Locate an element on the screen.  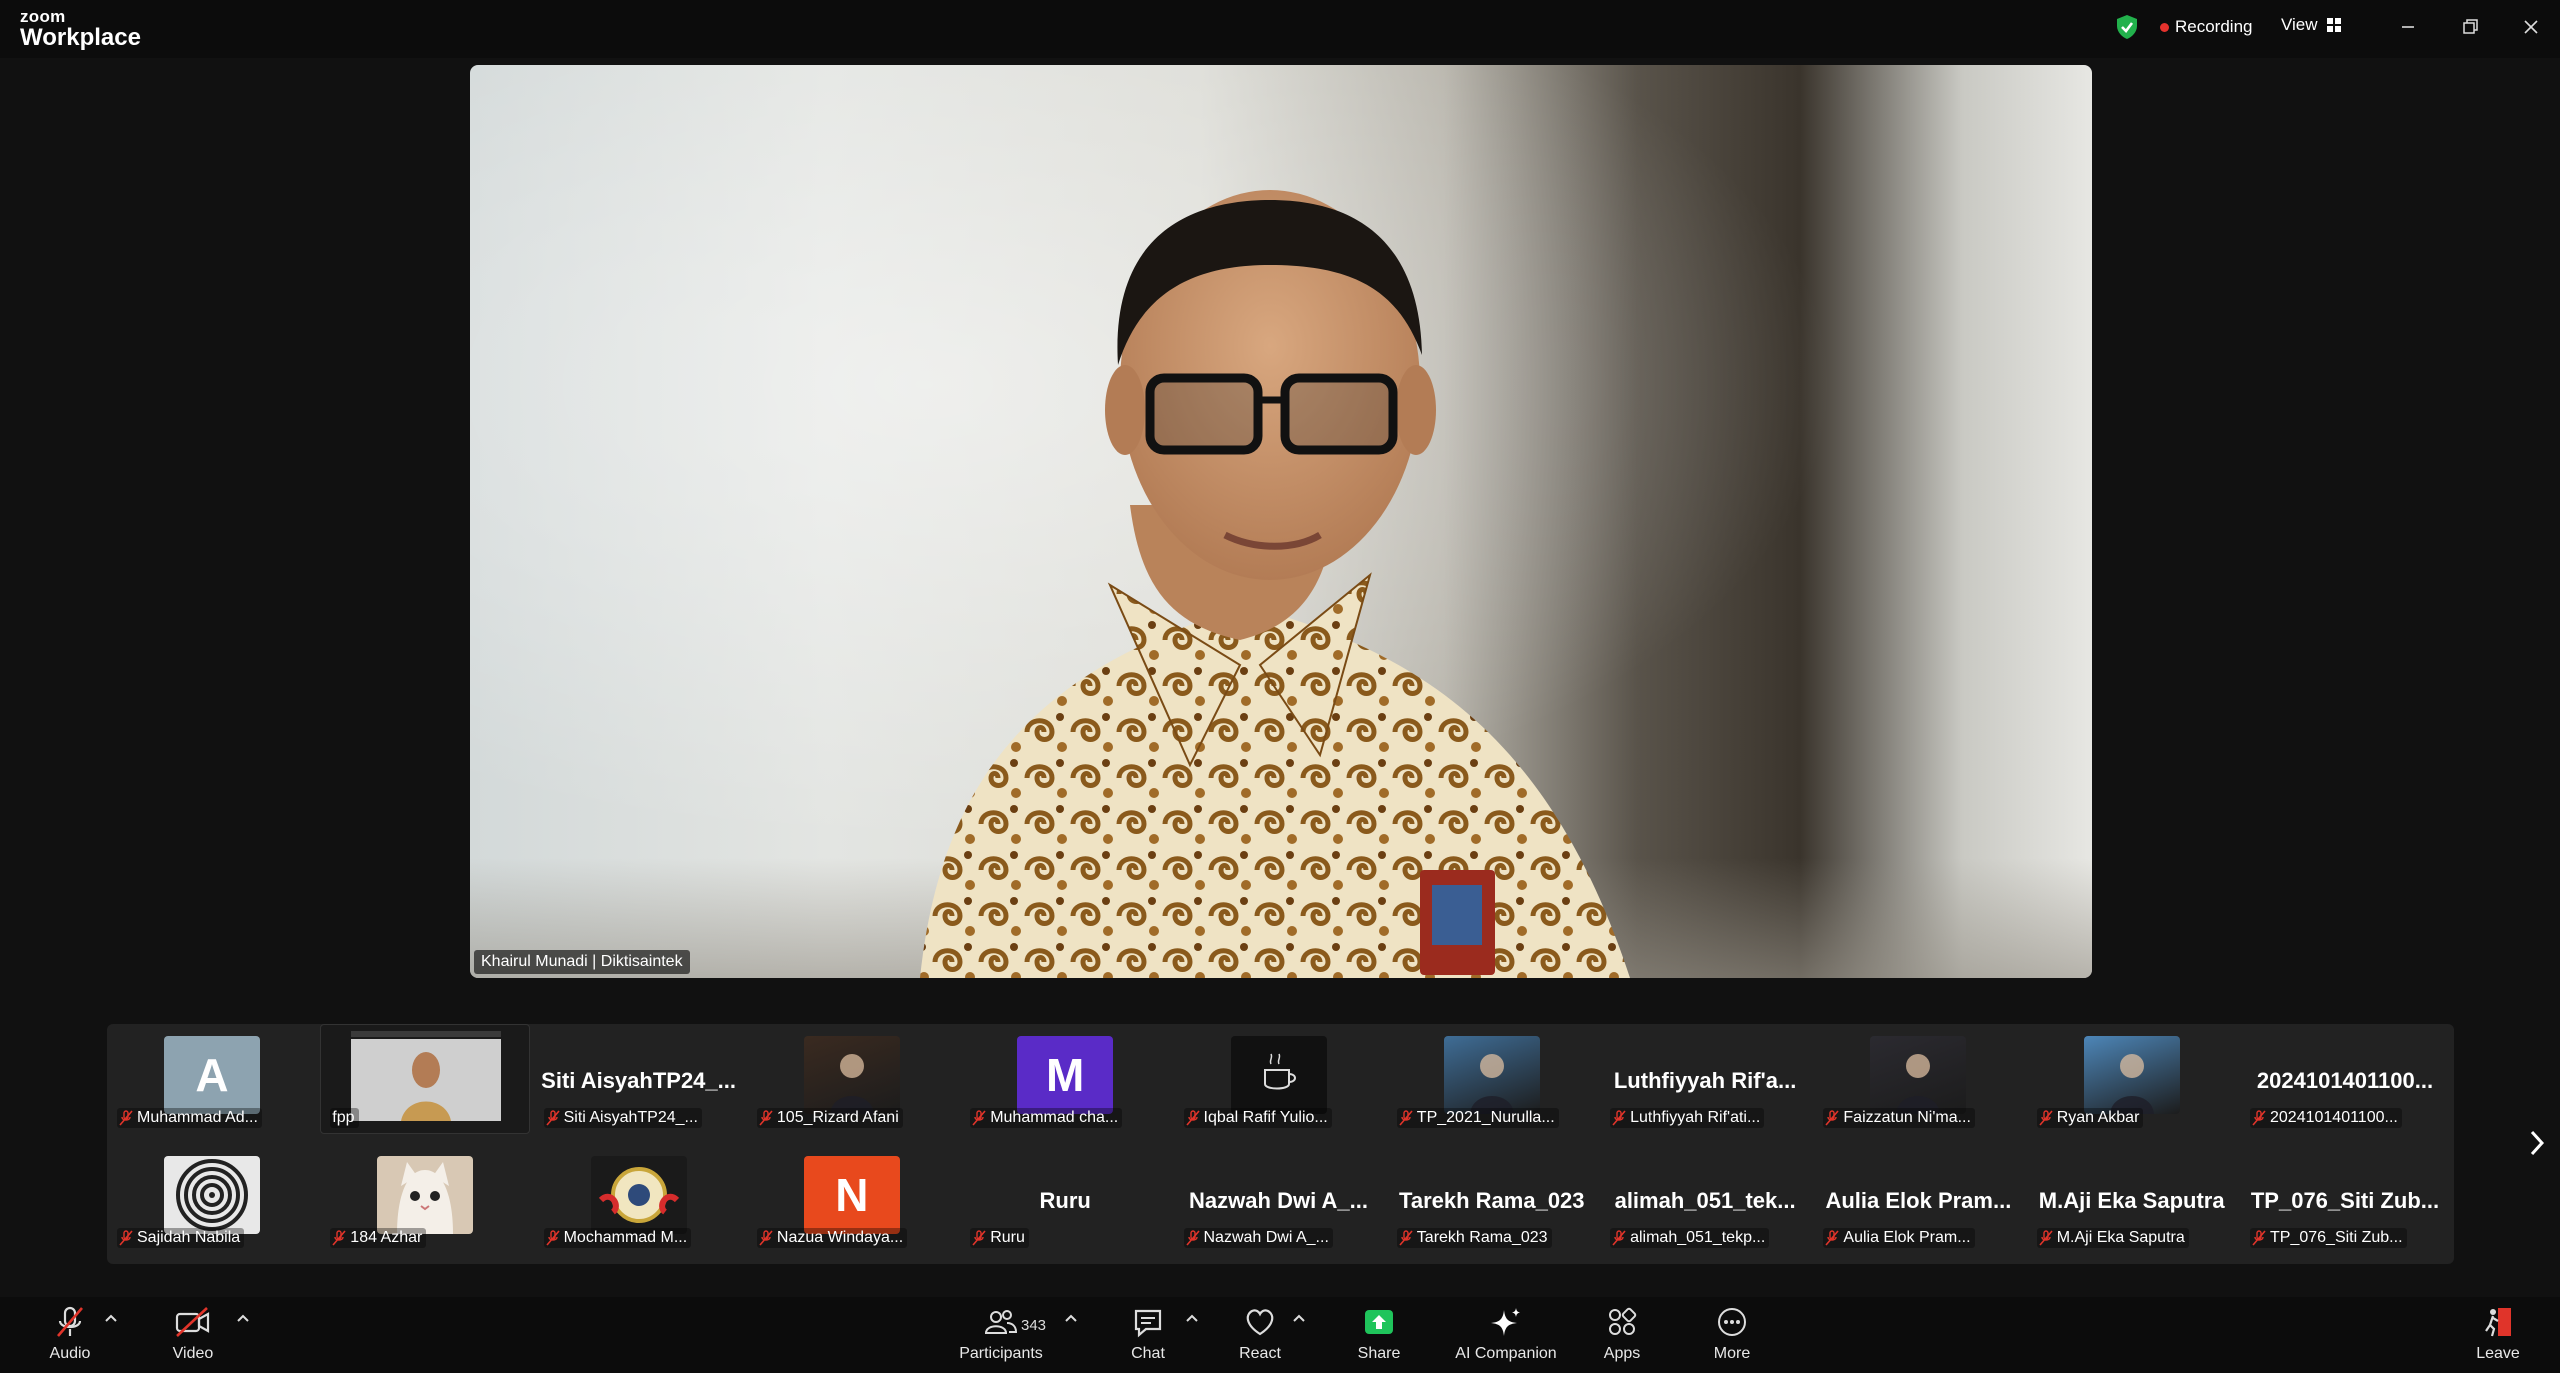
ai-companion-button: AI Companion is located at coordinates (1506, 1334).